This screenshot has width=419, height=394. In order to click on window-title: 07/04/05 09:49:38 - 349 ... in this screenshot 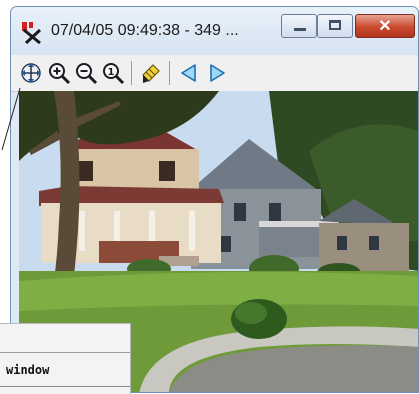, I will do `click(145, 30)`.